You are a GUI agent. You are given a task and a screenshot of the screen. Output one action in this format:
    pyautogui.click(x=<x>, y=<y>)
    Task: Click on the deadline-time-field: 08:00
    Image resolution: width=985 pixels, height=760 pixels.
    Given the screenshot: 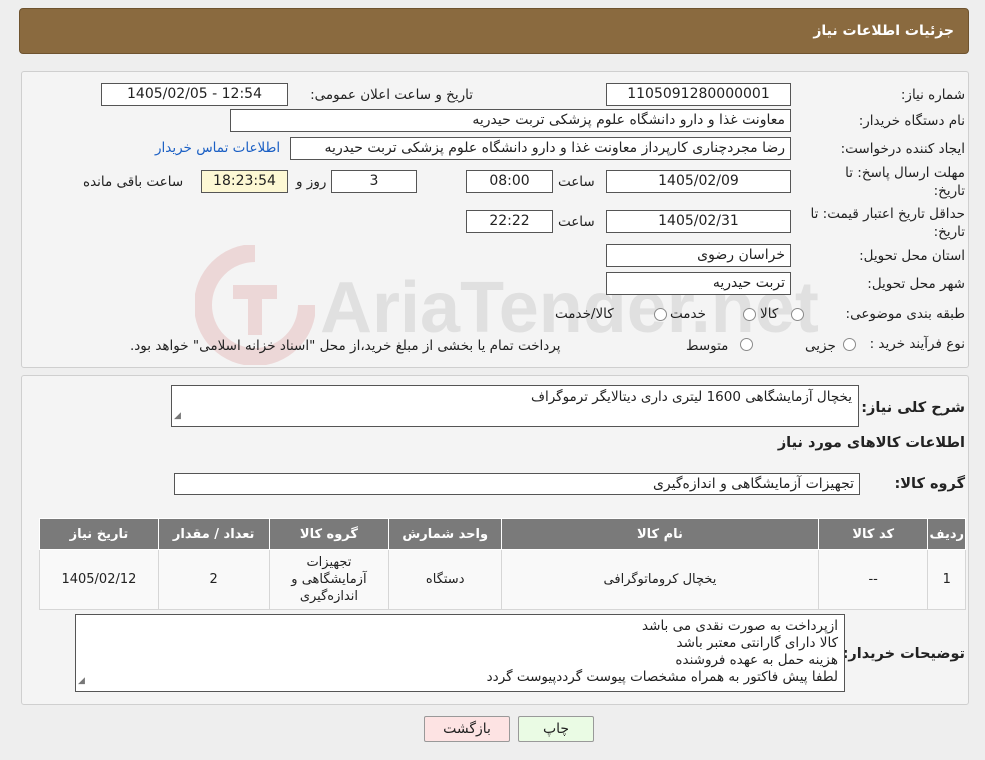 What is the action you would take?
    pyautogui.click(x=509, y=181)
    